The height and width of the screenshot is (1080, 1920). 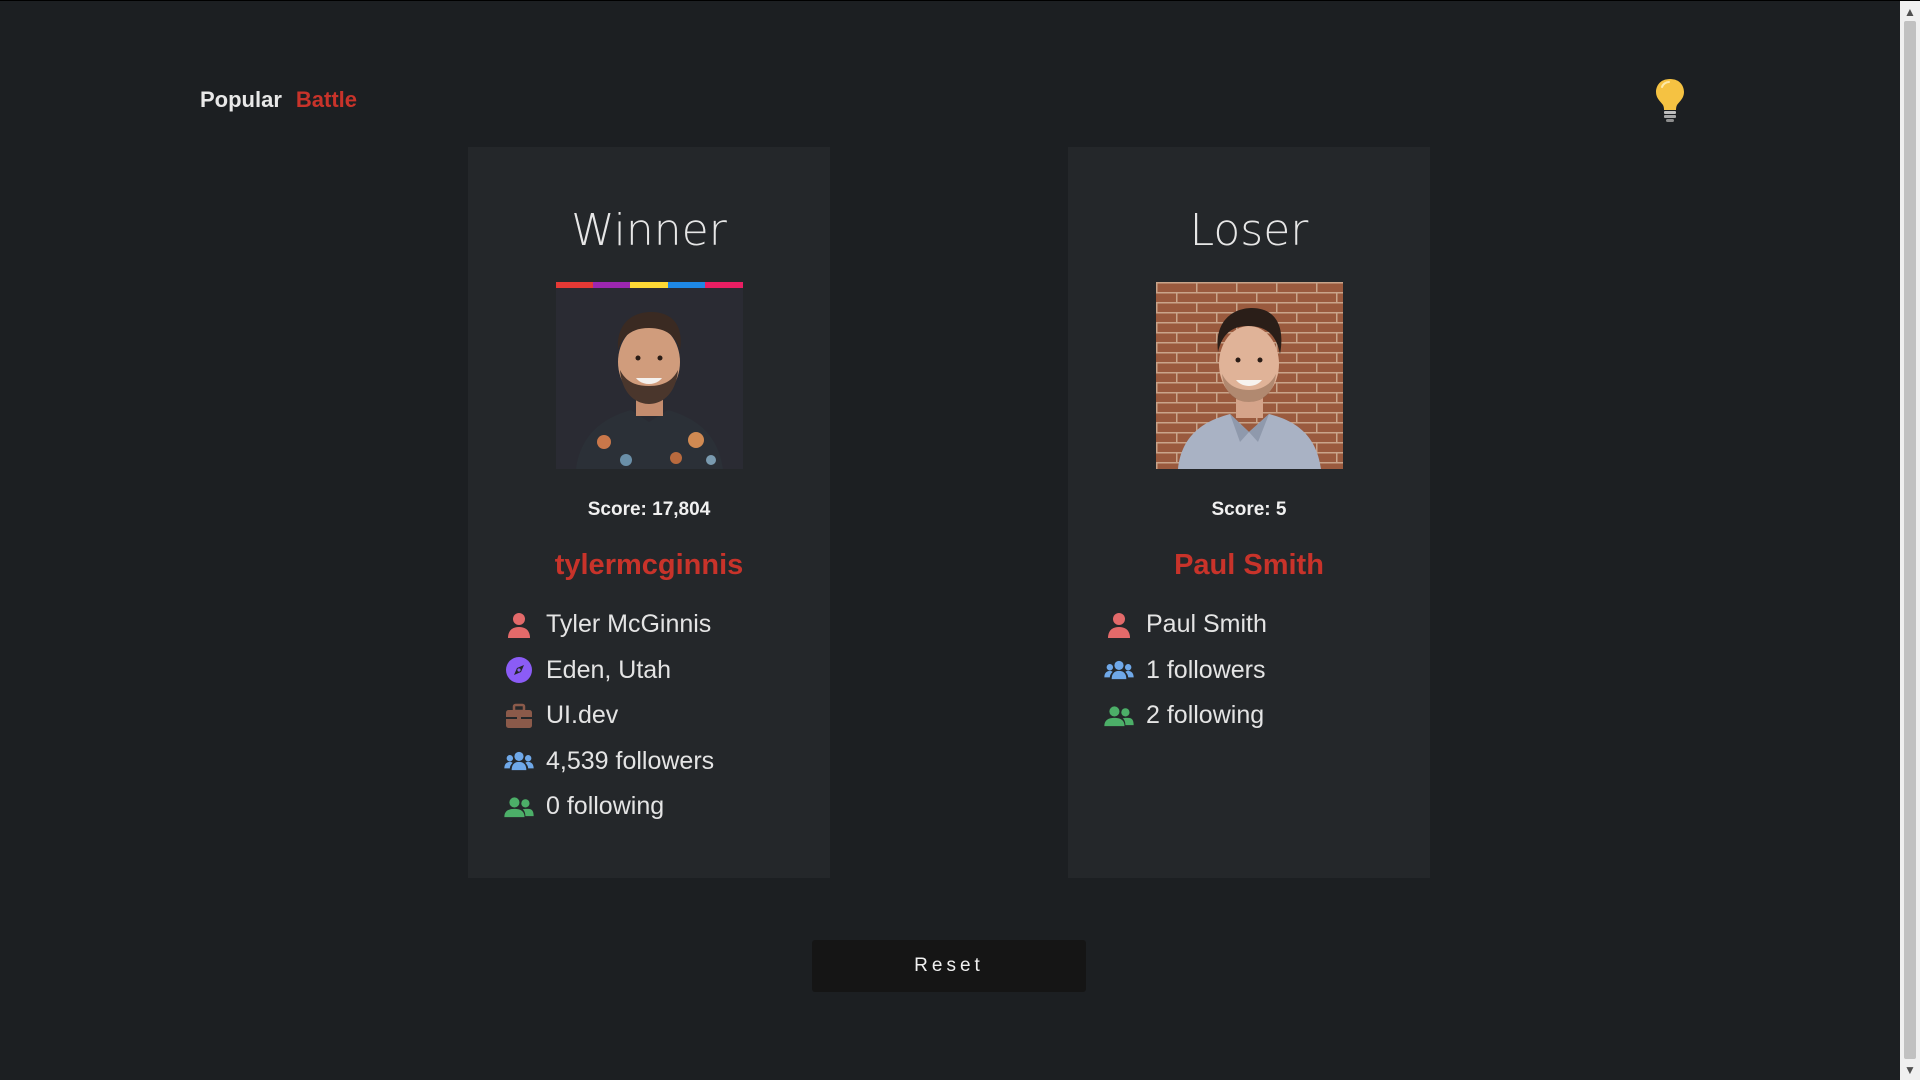 What do you see at coordinates (949, 966) in the screenshot?
I see `reset-button: Reset` at bounding box center [949, 966].